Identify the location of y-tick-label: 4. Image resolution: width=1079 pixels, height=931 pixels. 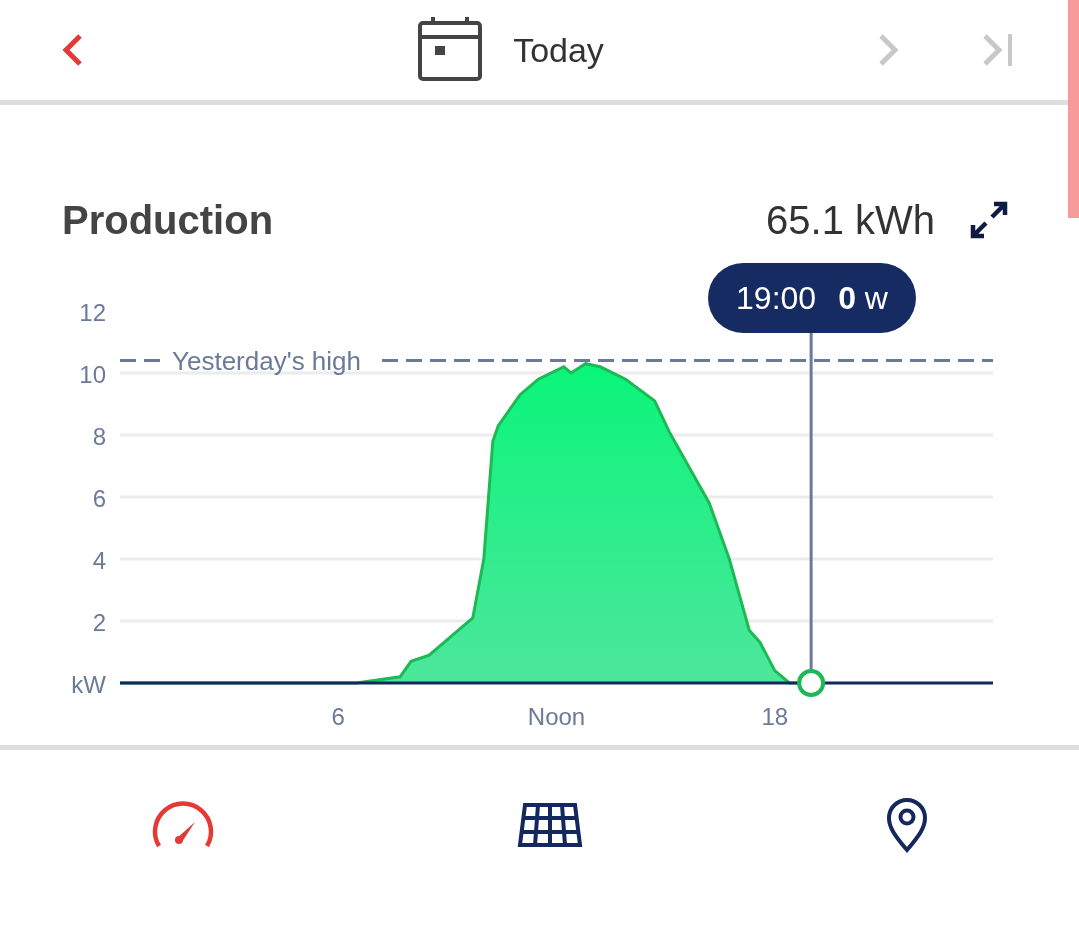
(99, 560).